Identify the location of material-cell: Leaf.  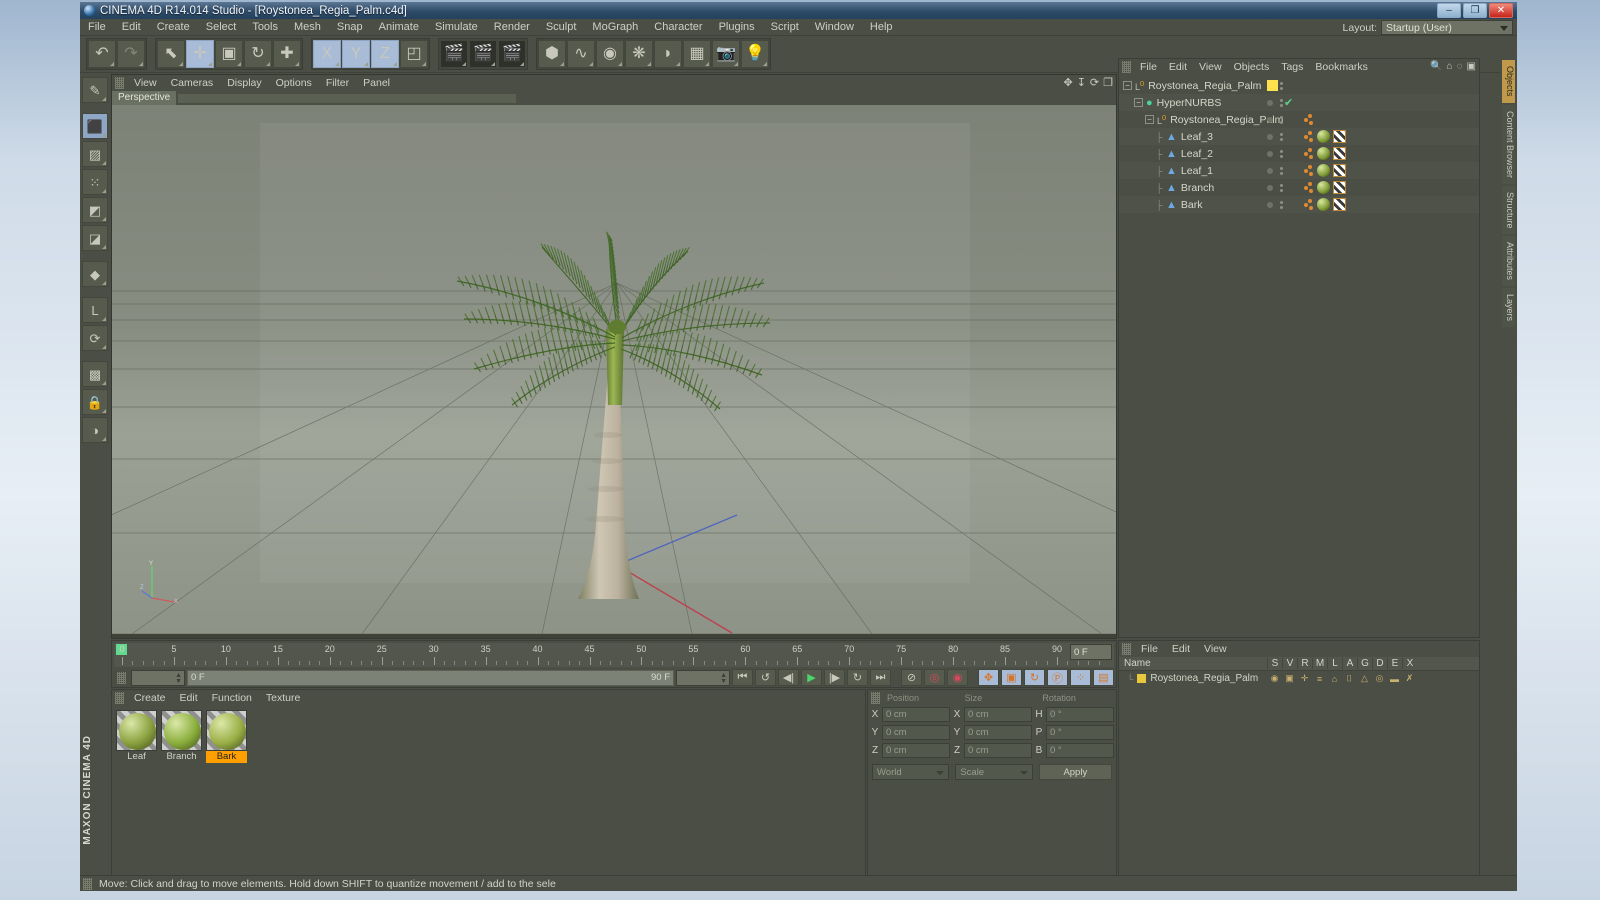
(136, 736).